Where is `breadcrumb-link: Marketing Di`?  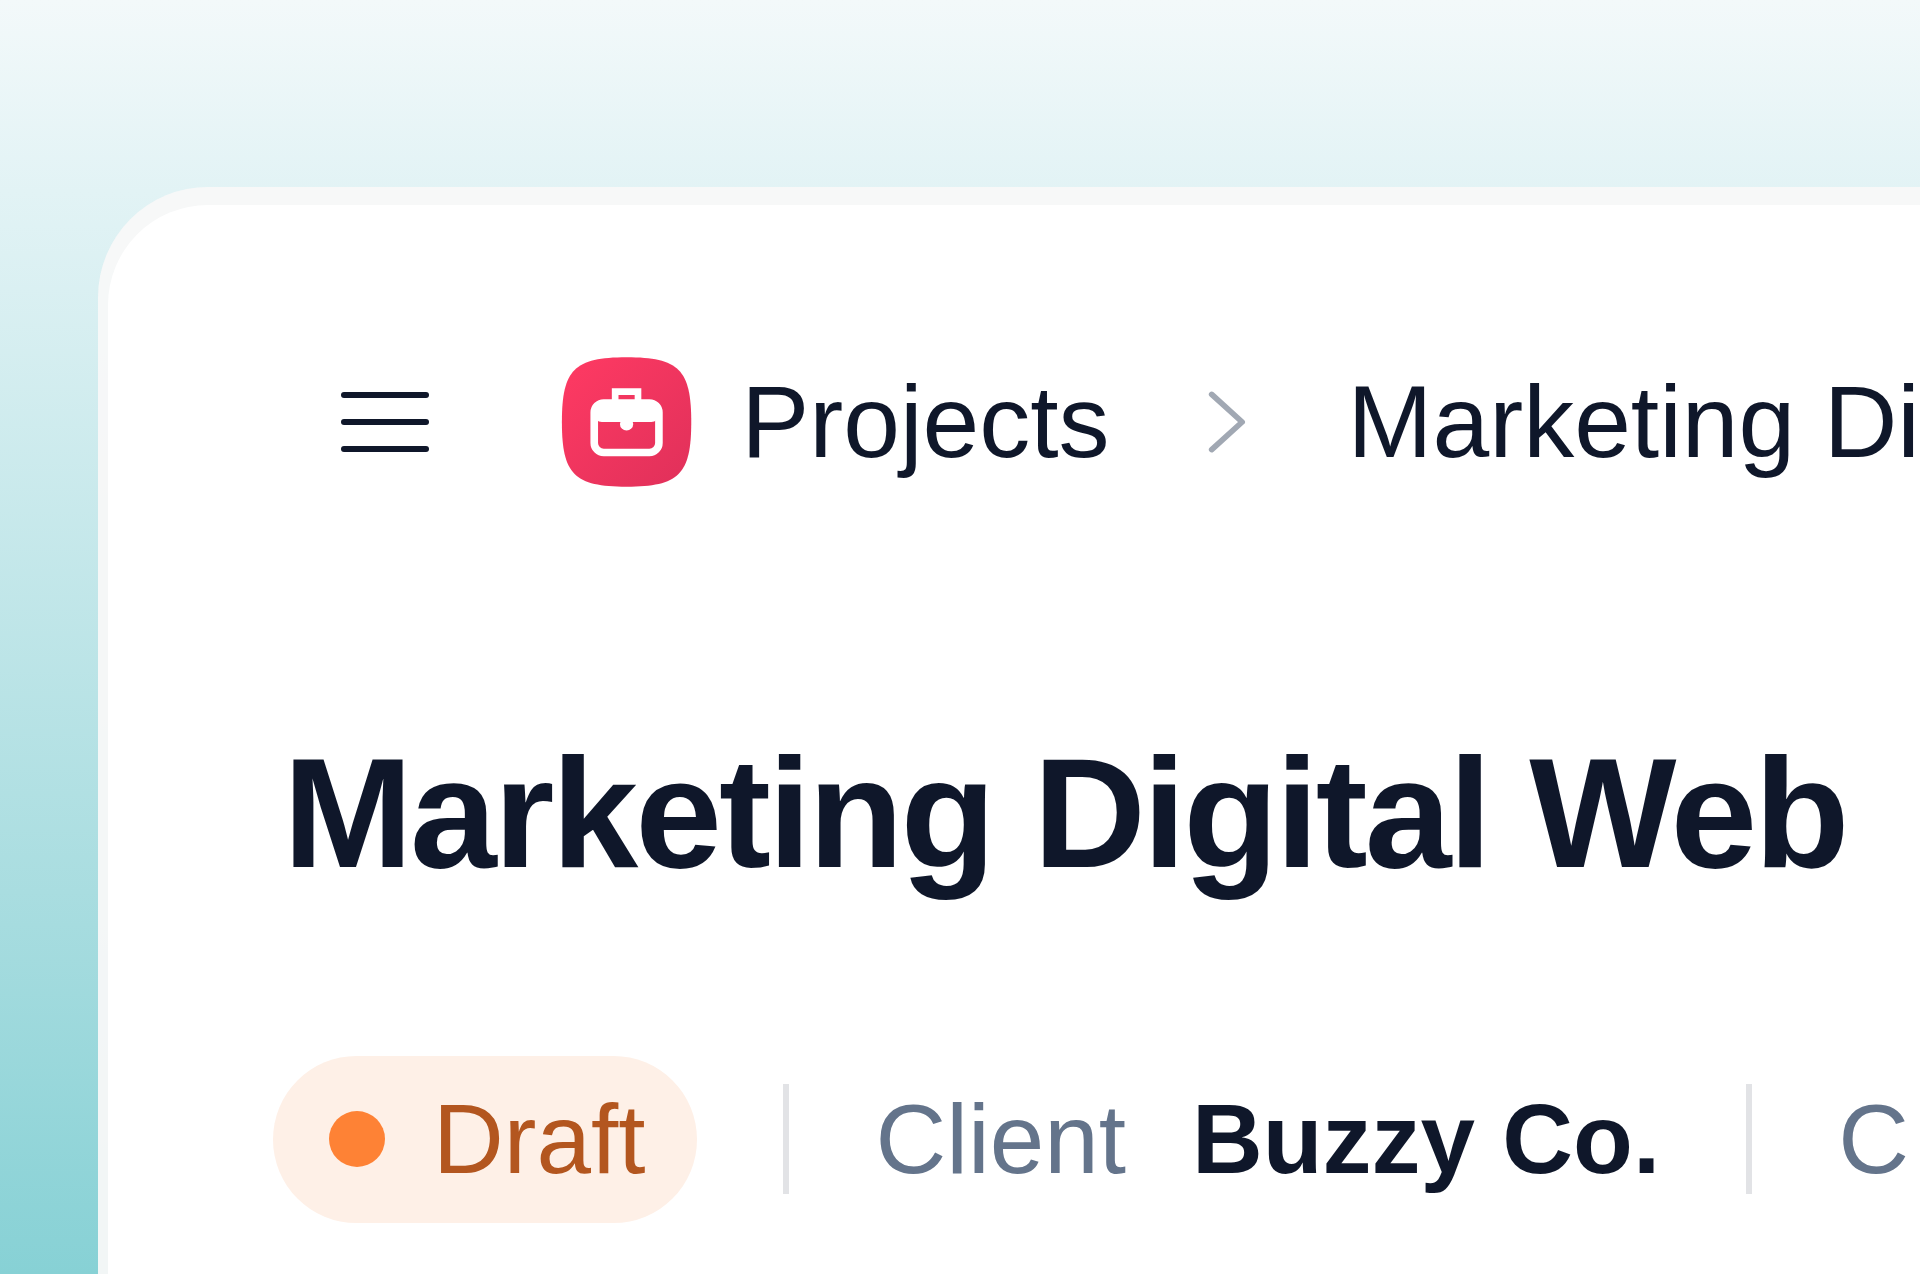 breadcrumb-link: Marketing Di is located at coordinates (1633, 422).